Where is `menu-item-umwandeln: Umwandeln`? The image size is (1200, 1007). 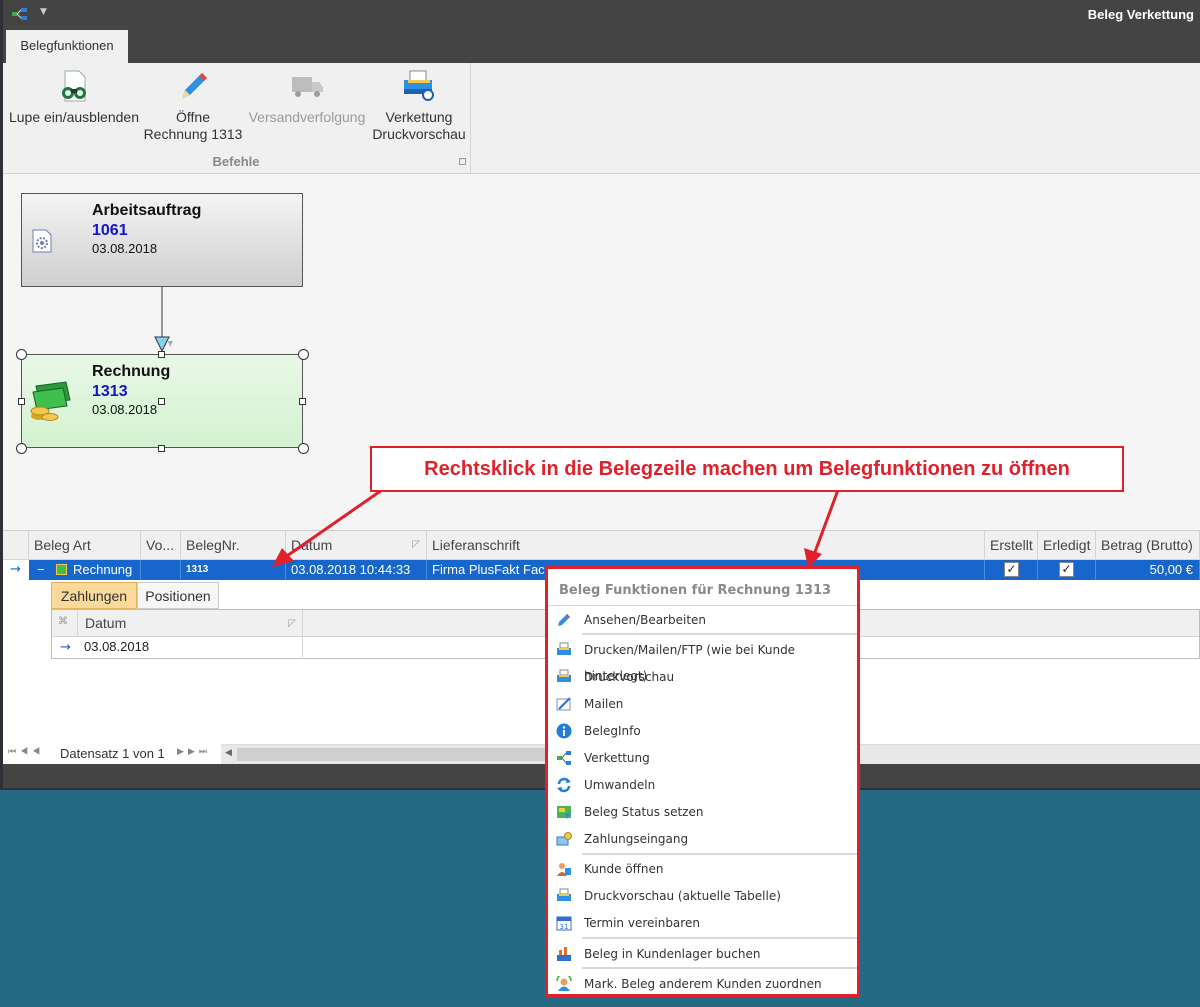
menu-item-umwandeln: Umwandeln is located at coordinates (702, 785).